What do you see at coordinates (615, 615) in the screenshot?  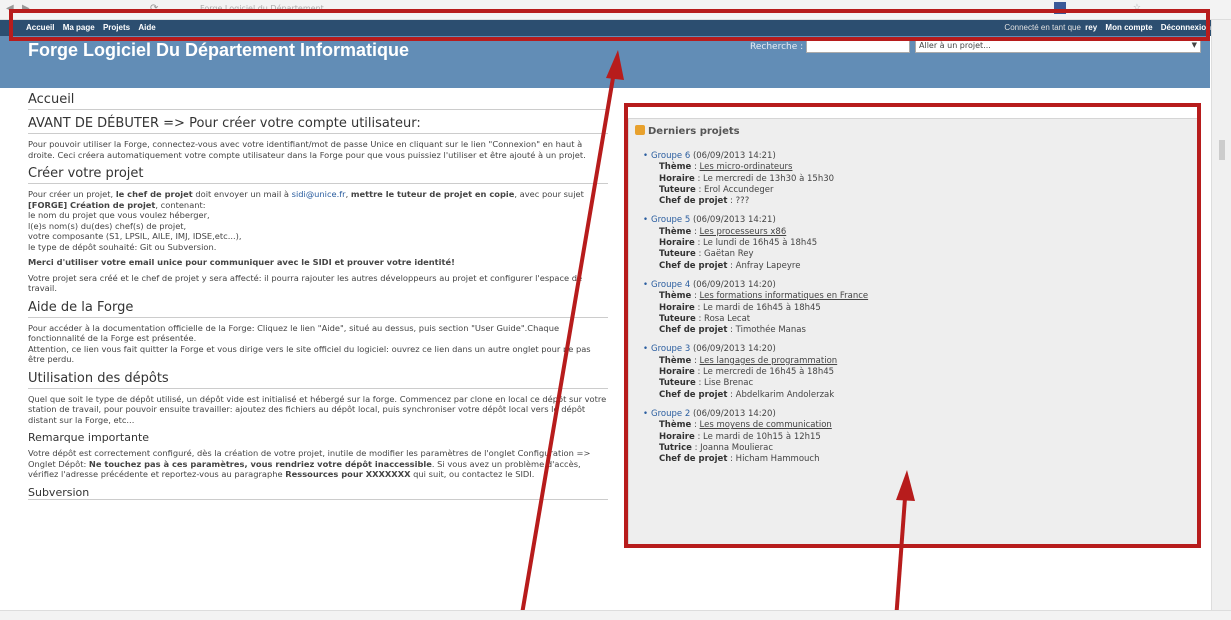 I see `browser-status-bar` at bounding box center [615, 615].